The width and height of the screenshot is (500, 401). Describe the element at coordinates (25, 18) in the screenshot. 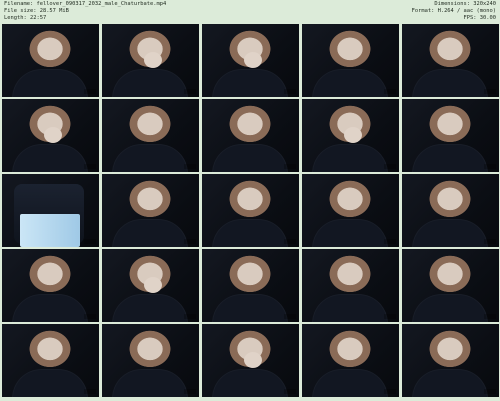

I see `length-text: Length: 22:57` at that location.